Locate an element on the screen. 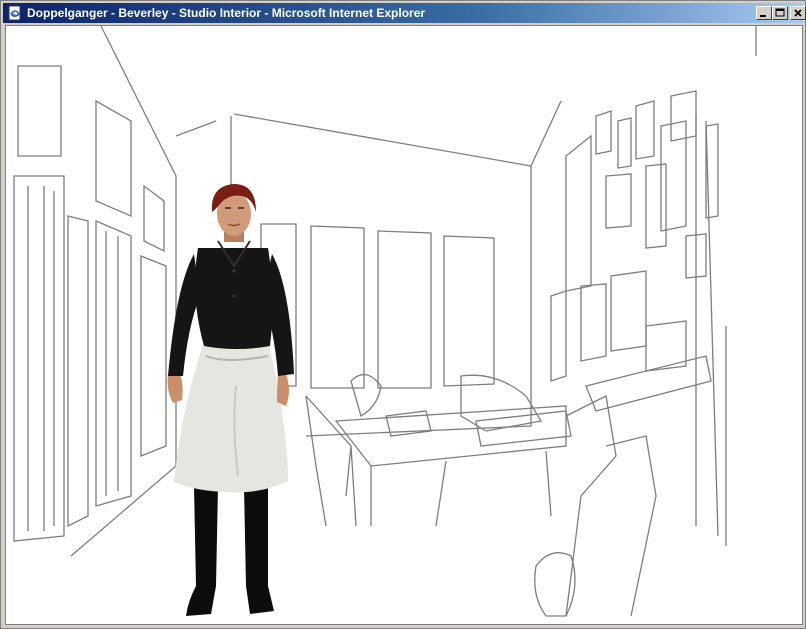 This screenshot has width=806, height=629. maximize-button is located at coordinates (780, 13).